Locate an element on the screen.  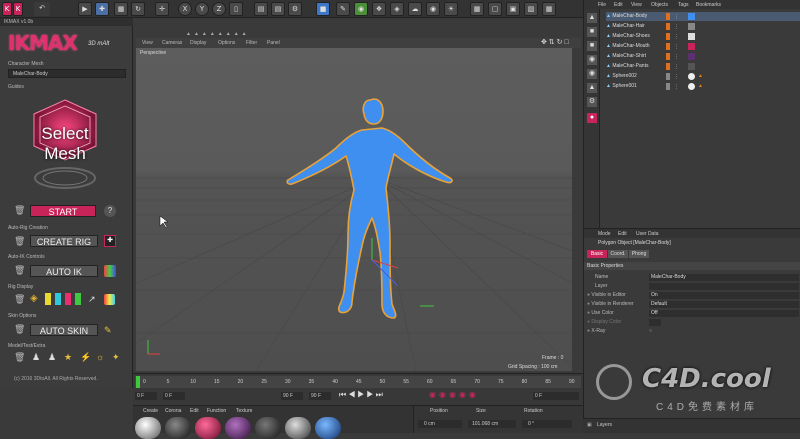
viewport-menu-view: View is located at coordinates (147, 43).